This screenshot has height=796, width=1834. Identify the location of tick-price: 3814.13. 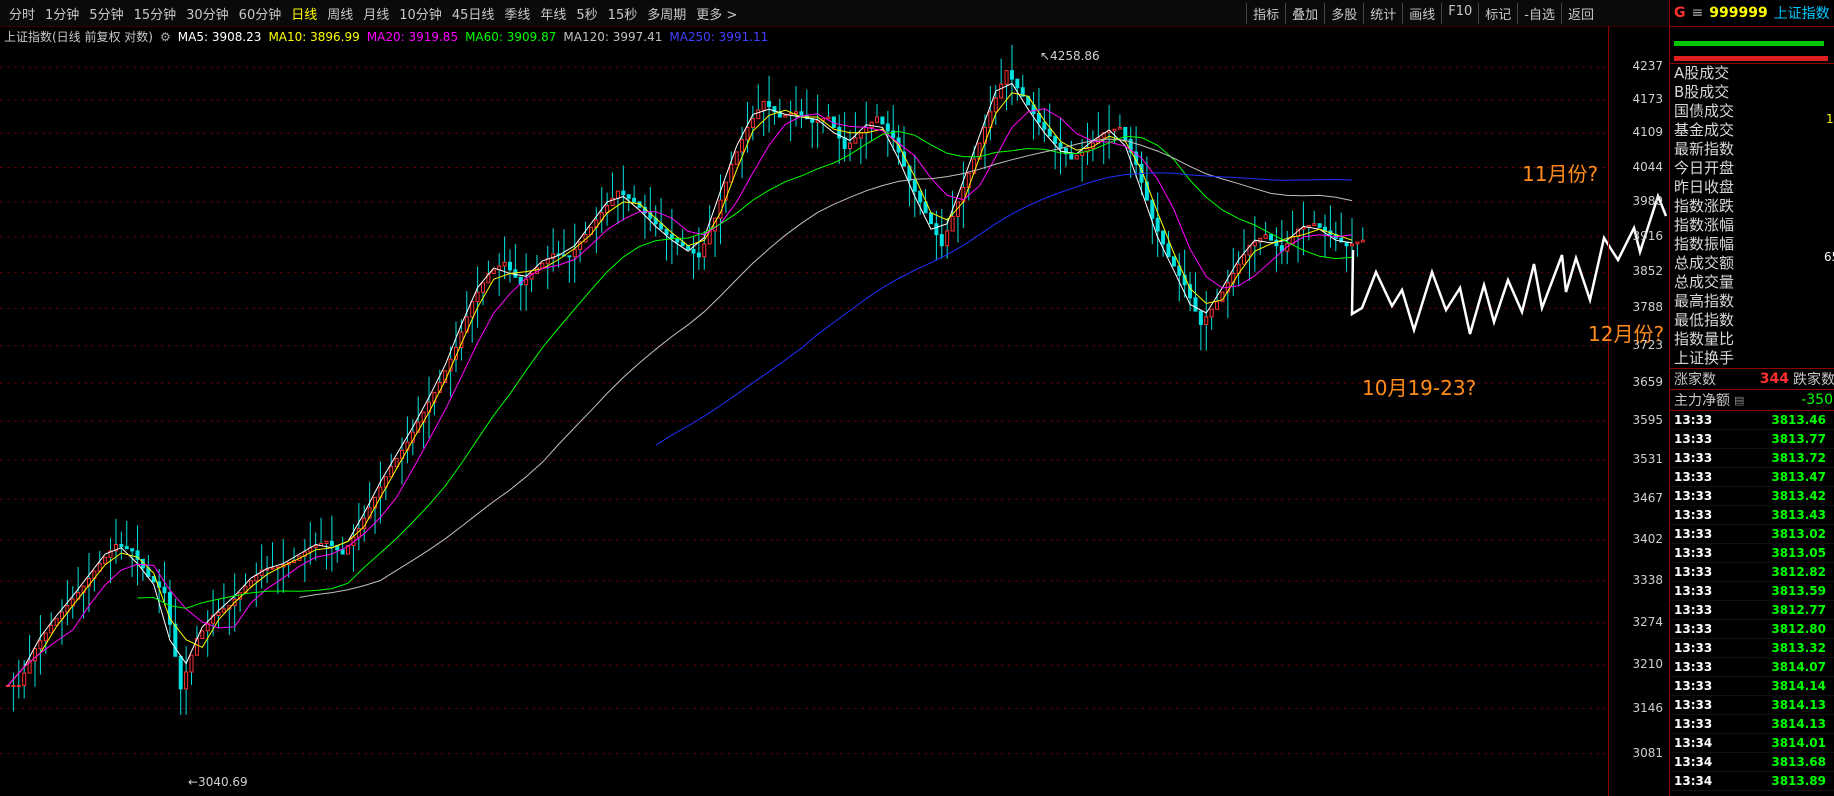
(1798, 724).